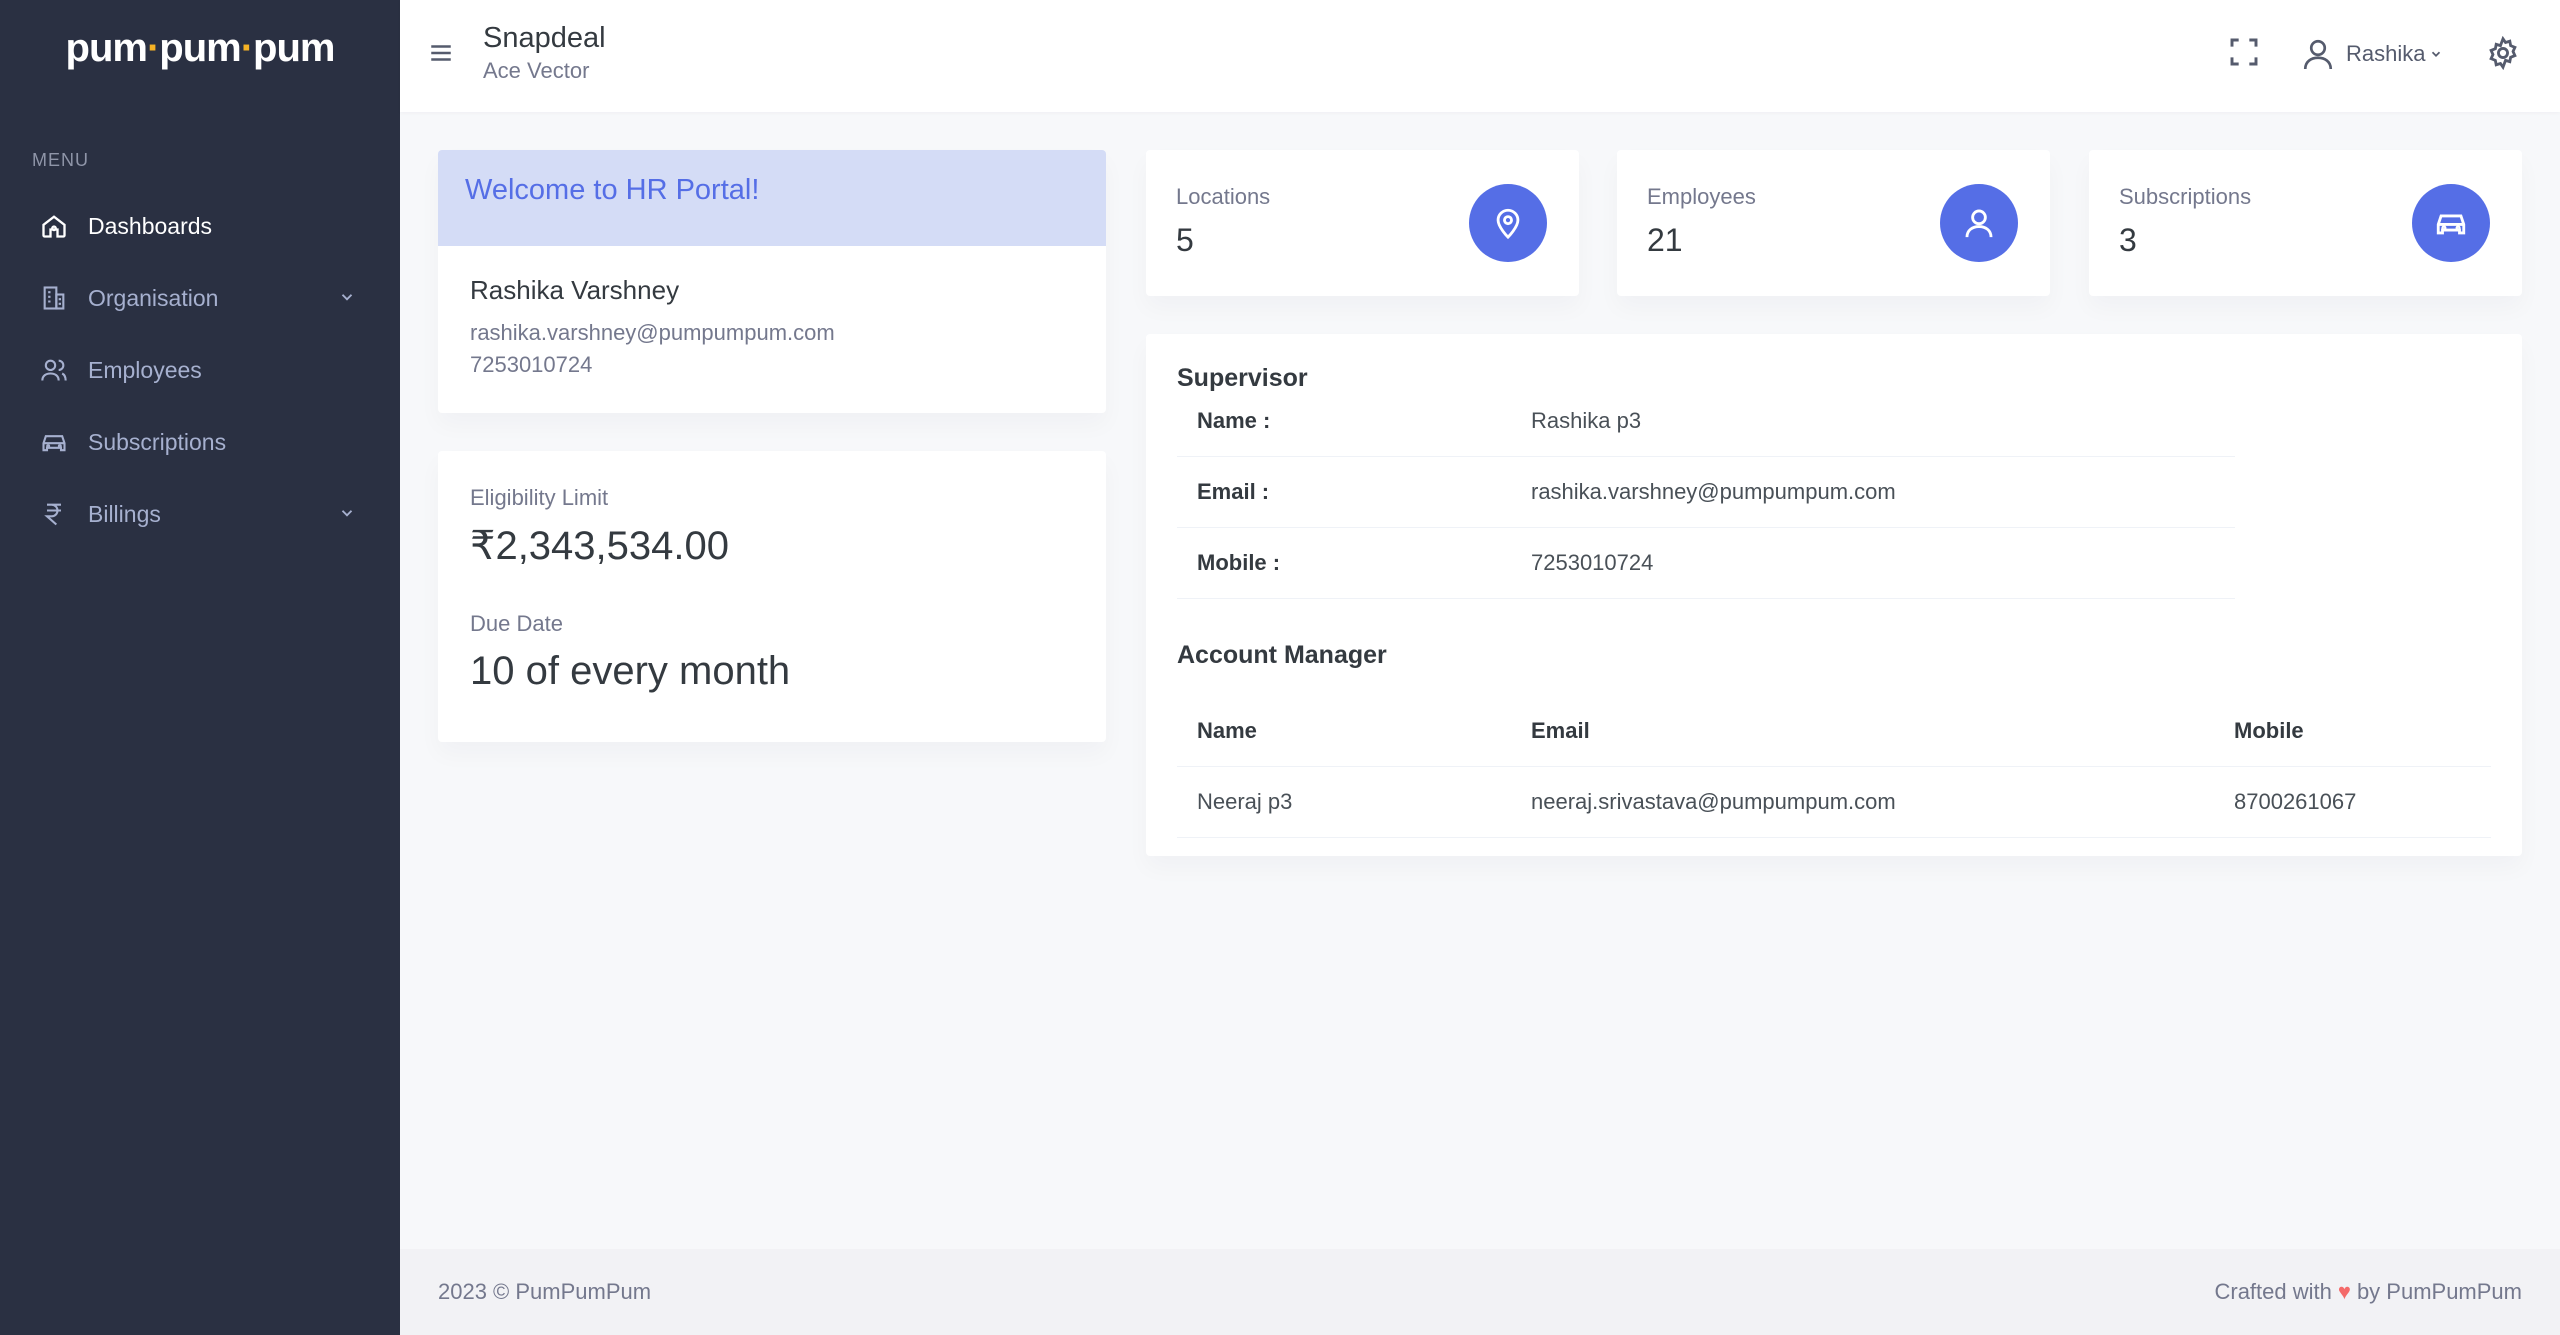 The image size is (2560, 1335). I want to click on sidebar-item-label: Employees, so click(145, 369).